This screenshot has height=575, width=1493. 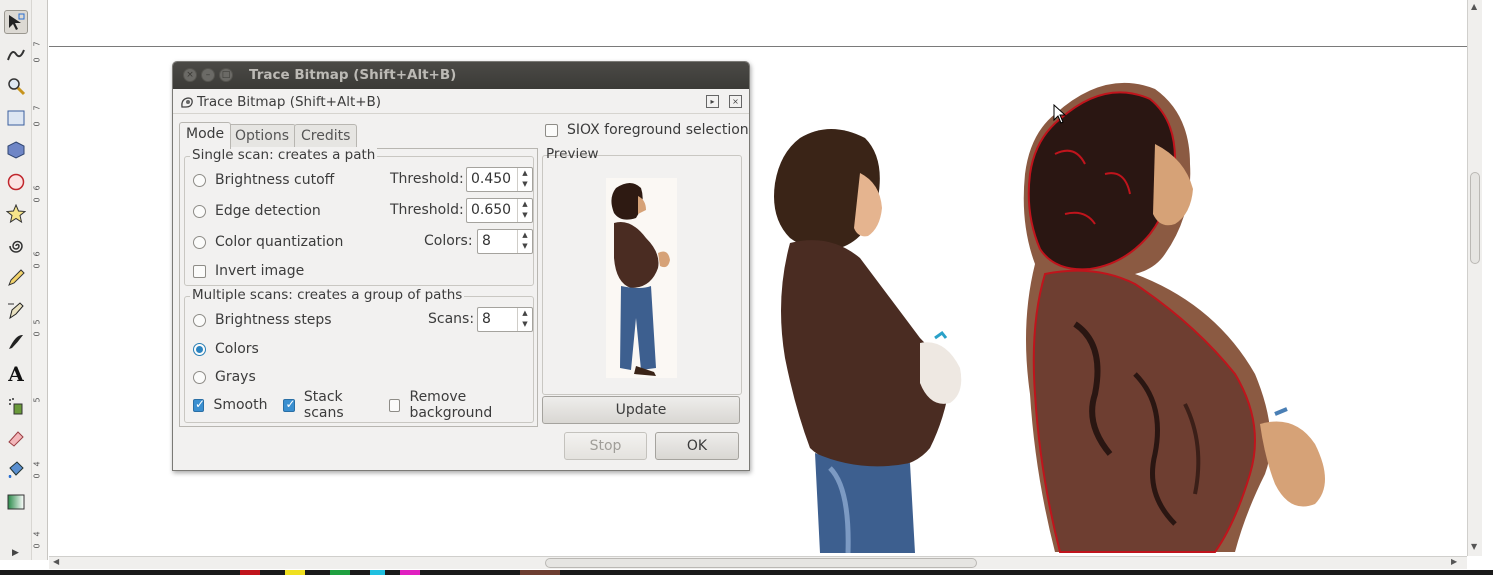 What do you see at coordinates (199, 242) in the screenshot?
I see `color-quantization-radio` at bounding box center [199, 242].